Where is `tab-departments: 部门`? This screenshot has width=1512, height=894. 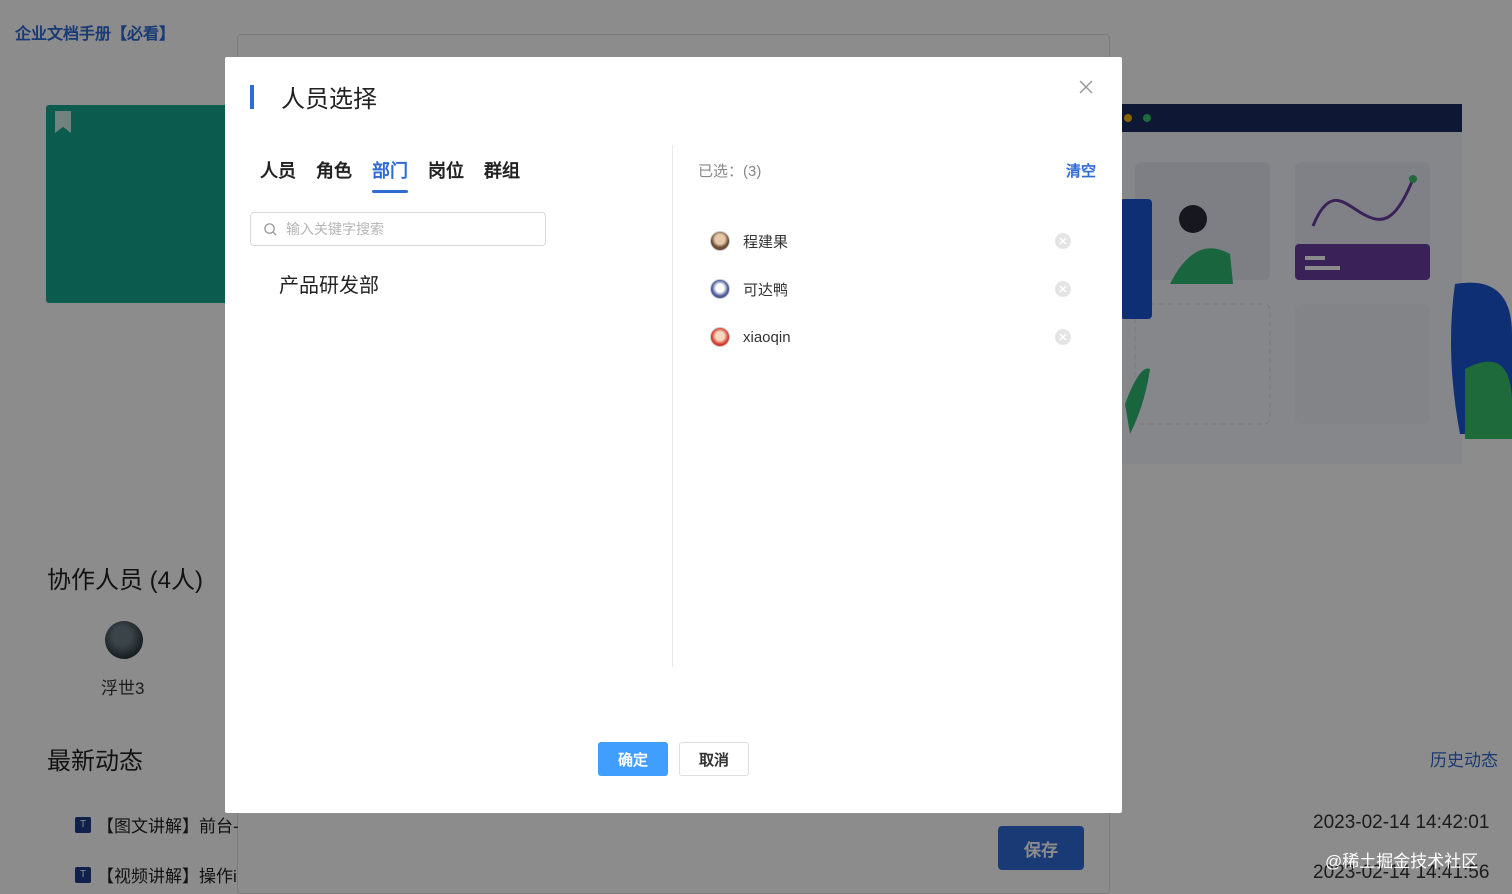 tab-departments: 部门 is located at coordinates (390, 175).